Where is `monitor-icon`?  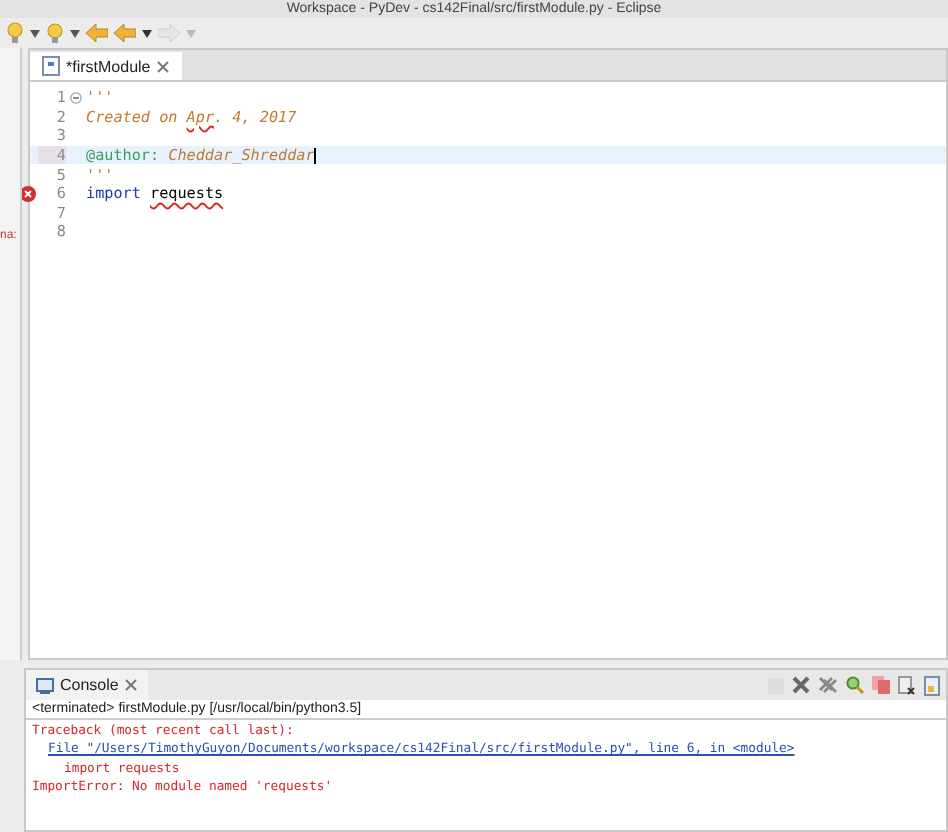 monitor-icon is located at coordinates (45, 685).